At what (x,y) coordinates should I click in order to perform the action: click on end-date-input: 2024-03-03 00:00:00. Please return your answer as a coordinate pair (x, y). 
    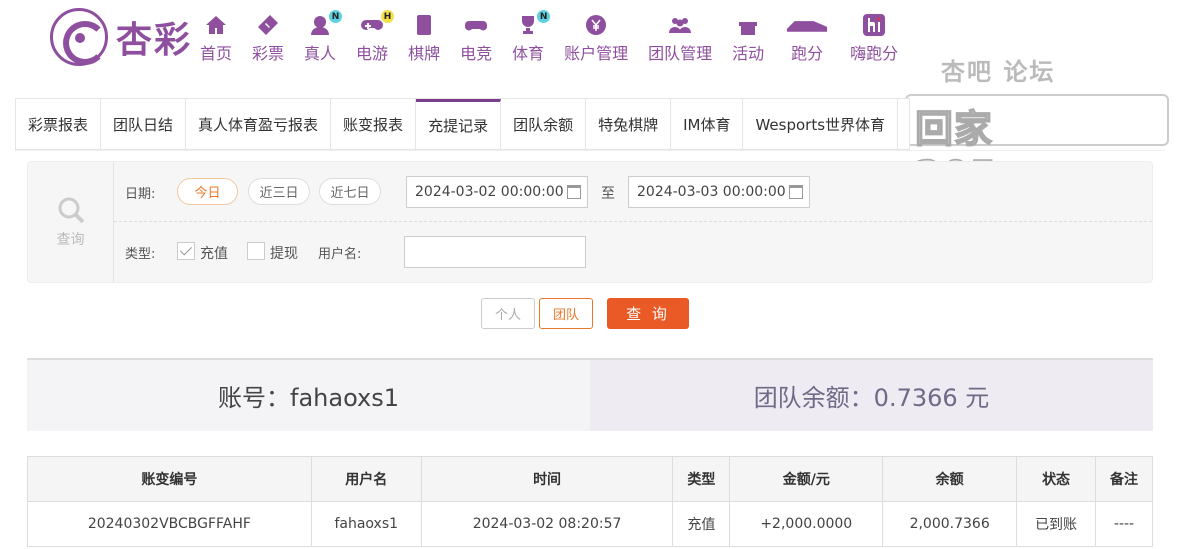
    Looking at the image, I should click on (719, 192).